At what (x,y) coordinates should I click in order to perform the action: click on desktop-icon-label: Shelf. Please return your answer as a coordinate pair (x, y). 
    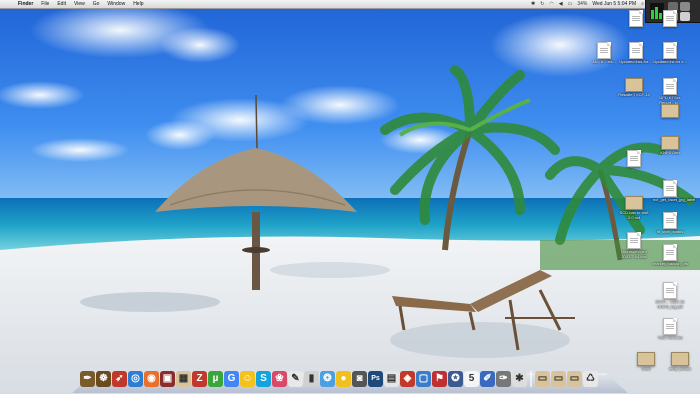
    Looking at the image, I should click on (646, 368).